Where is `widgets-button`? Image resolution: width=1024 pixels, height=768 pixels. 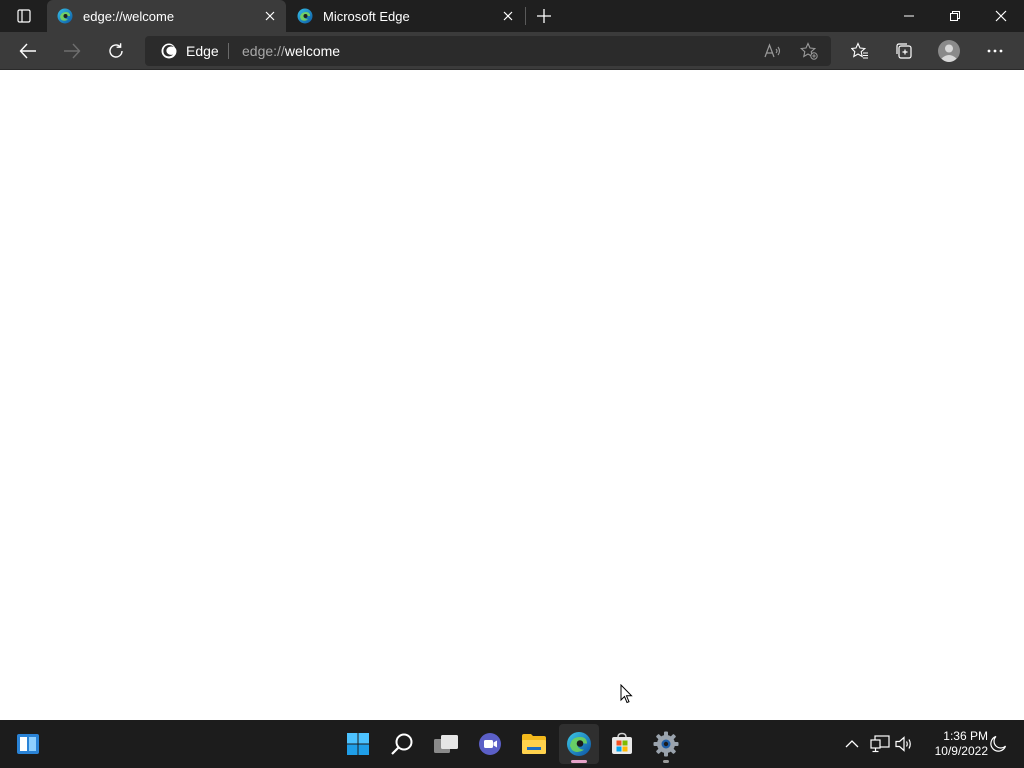
widgets-button is located at coordinates (28, 744).